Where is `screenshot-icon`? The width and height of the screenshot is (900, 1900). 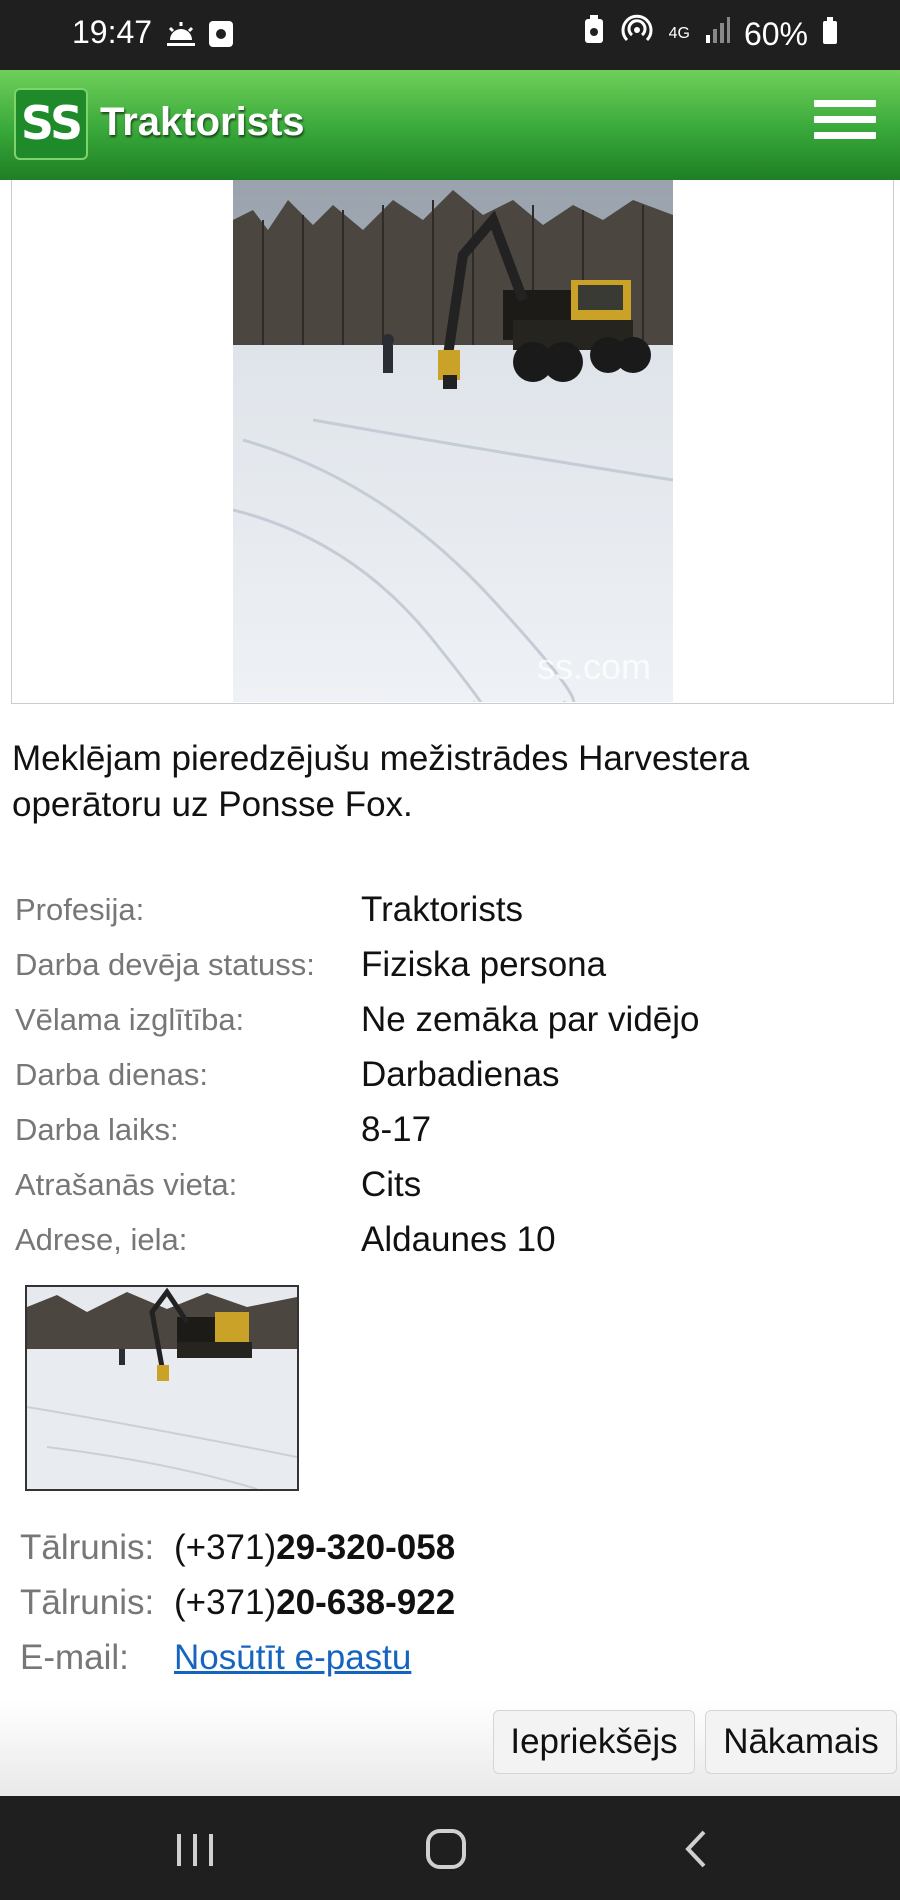 screenshot-icon is located at coordinates (221, 36).